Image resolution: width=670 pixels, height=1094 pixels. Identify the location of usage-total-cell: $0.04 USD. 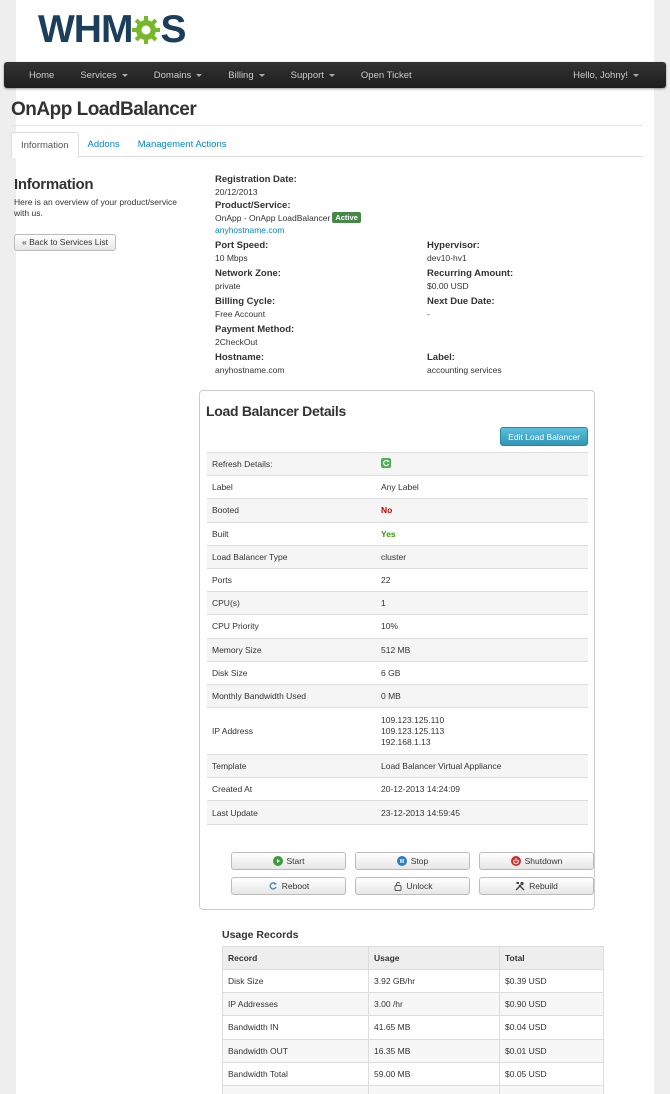
(551, 1027).